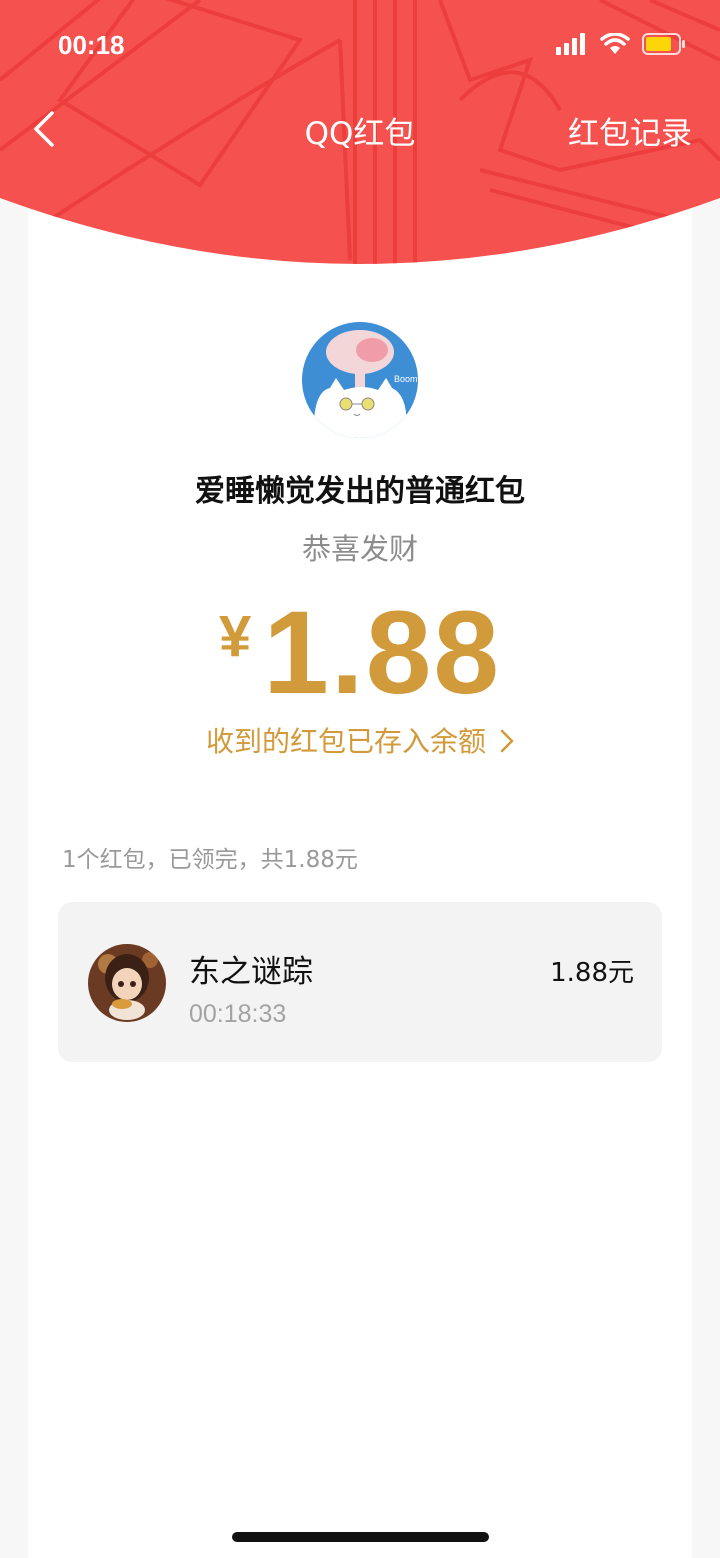 This screenshot has width=720, height=1558. Describe the element at coordinates (360, 982) in the screenshot. I see `receiver-row: 东之谜踪 00:18:33 1.88元` at that location.